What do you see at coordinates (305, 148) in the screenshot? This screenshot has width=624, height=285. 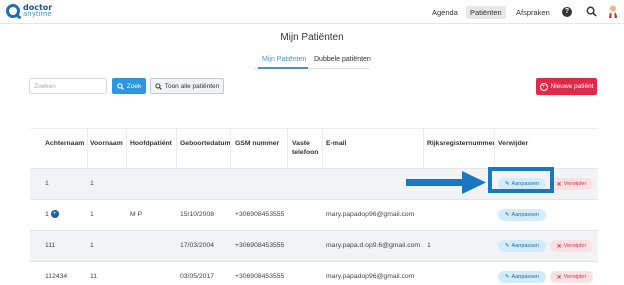 I see `header-vaste-telefoon: Vaste telefoon` at bounding box center [305, 148].